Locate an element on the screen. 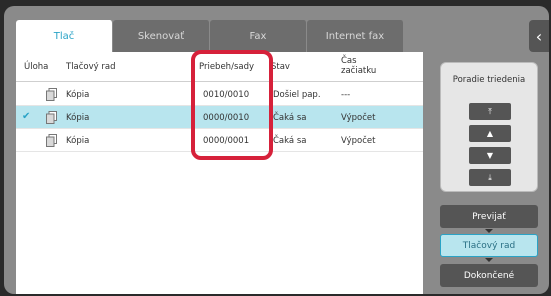  tab-fax: Fax is located at coordinates (258, 36).